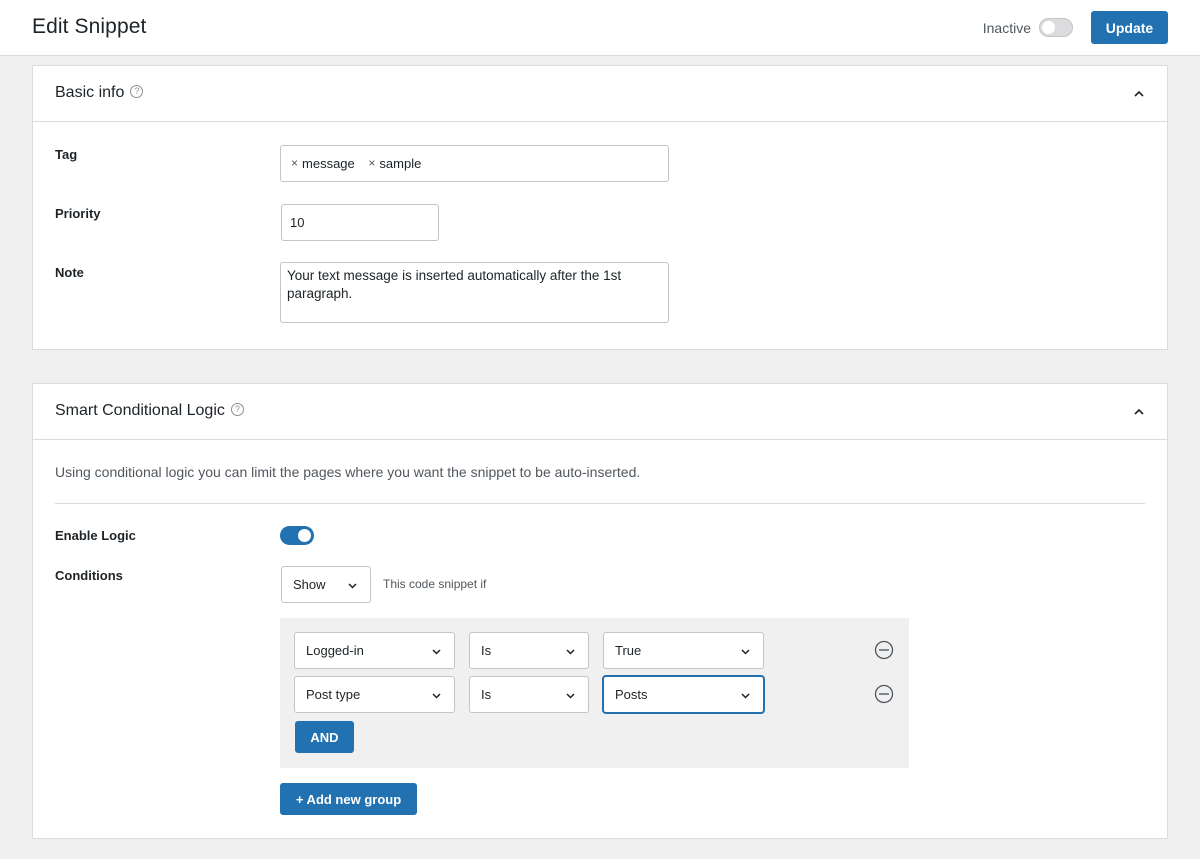  I want to click on rule-value-select: True, so click(683, 650).